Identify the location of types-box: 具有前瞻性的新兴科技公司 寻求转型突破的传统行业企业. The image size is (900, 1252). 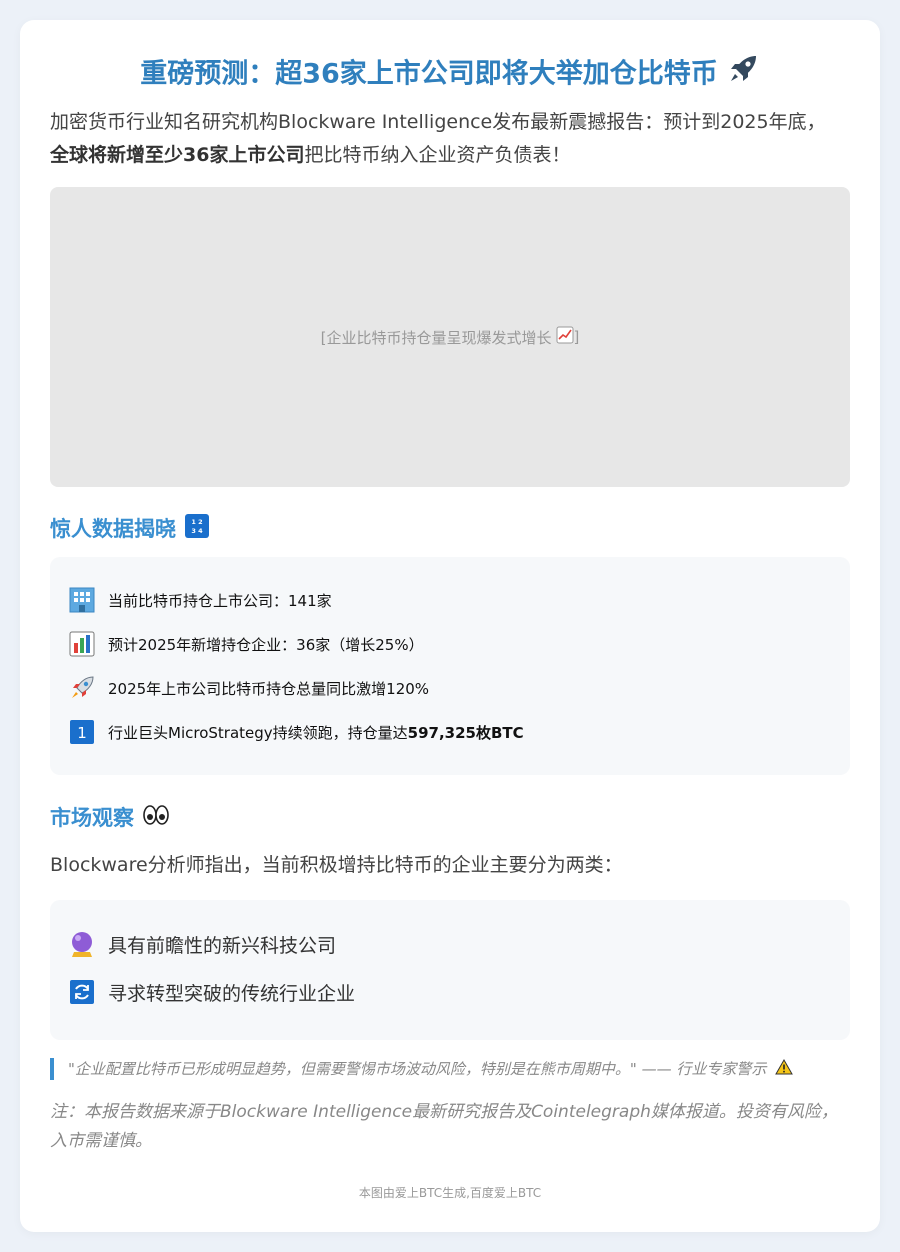
(450, 970).